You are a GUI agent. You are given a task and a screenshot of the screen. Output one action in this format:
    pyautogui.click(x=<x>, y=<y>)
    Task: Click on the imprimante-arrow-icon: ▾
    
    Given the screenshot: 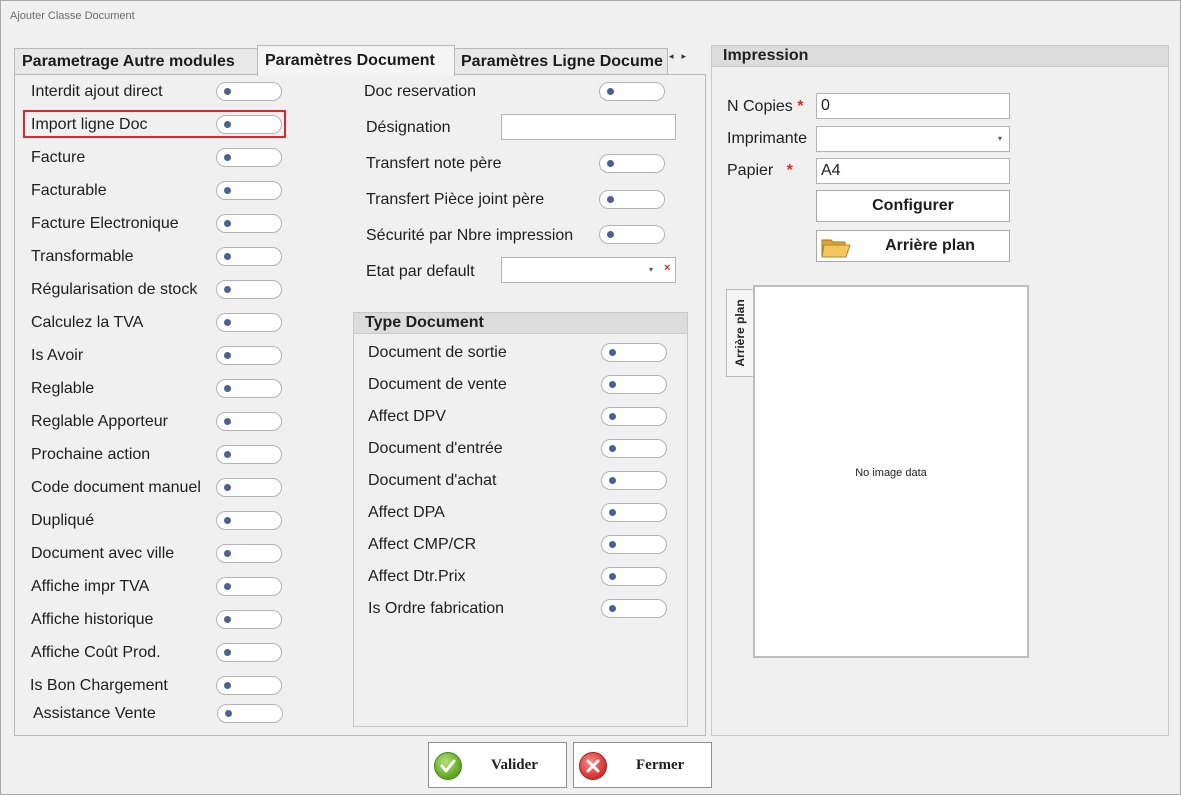 What is the action you would take?
    pyautogui.click(x=1000, y=138)
    